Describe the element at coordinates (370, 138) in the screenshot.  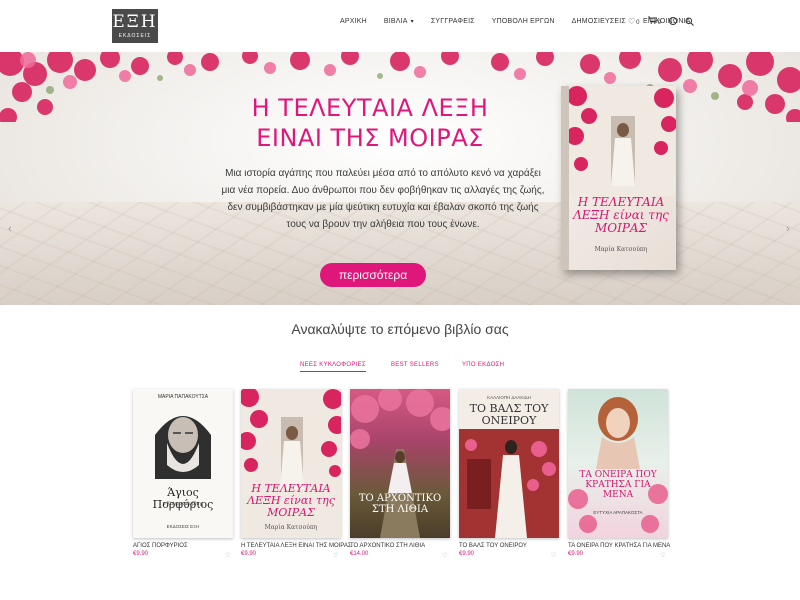
I see `hero-title-line2: ΕΙΝΑΙ ΤΗΣ ΜΟΙΡΑΣ` at that location.